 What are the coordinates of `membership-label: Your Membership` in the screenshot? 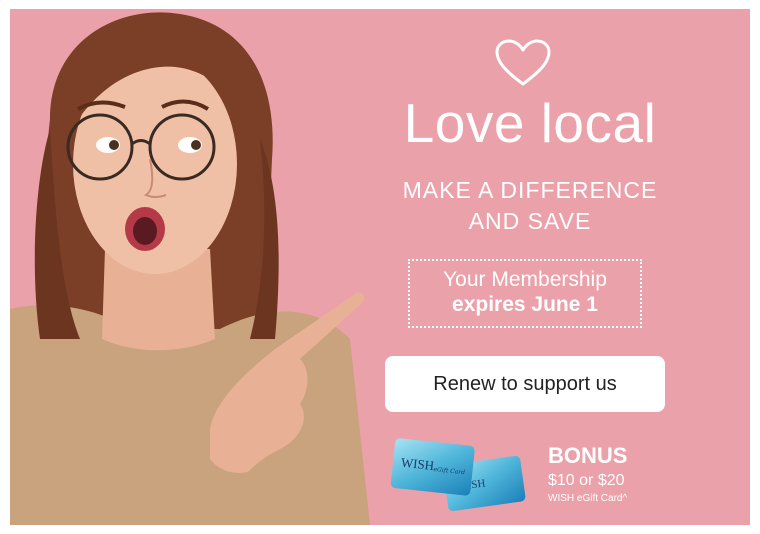 It's located at (525, 279).